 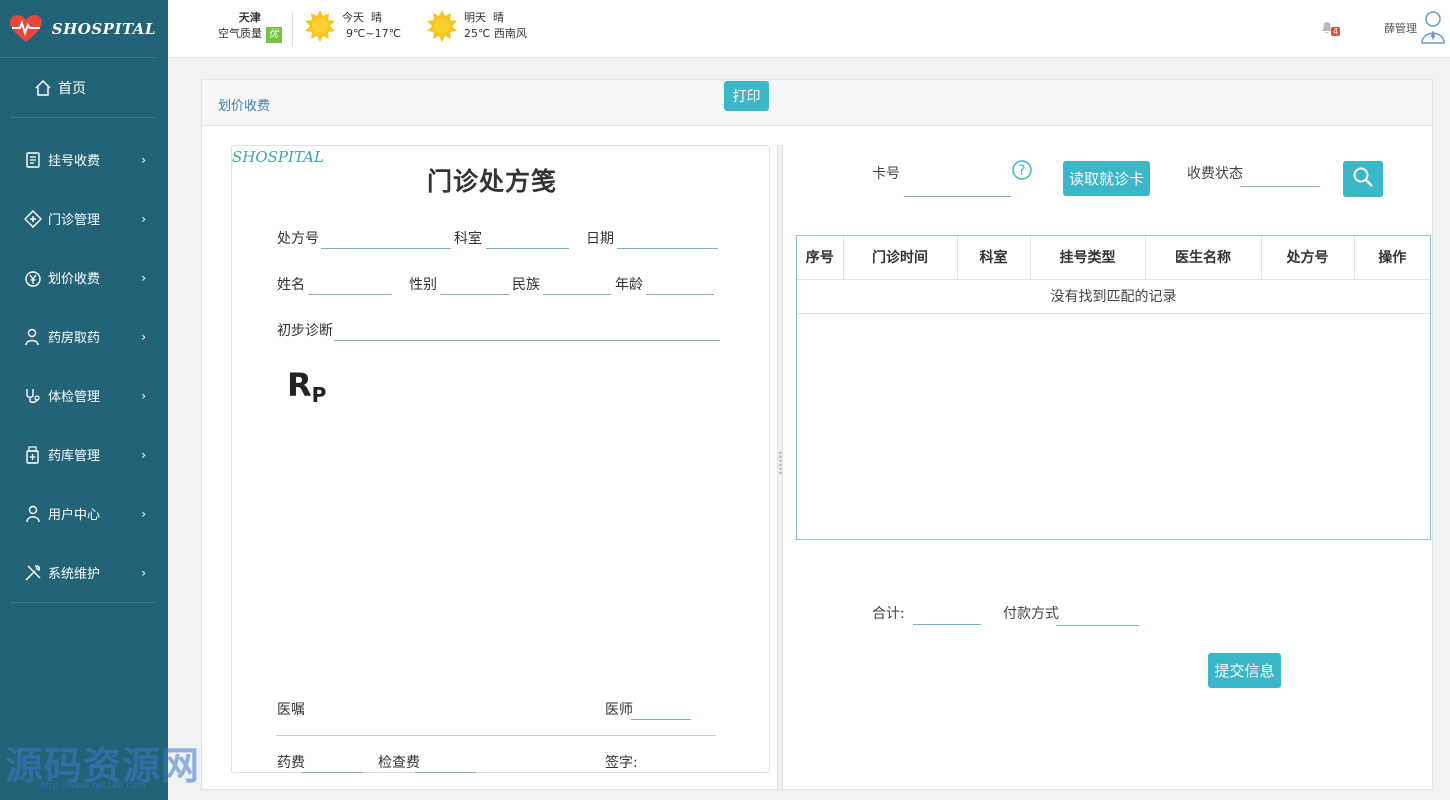 I want to click on brand: SHOSPITAL, so click(x=78, y=29).